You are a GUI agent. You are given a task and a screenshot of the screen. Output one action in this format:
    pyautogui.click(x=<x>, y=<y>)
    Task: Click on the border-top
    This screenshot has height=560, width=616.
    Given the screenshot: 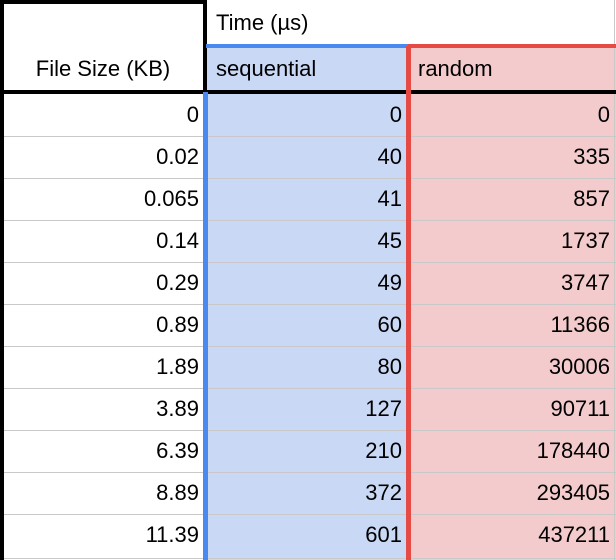 What is the action you would take?
    pyautogui.click(x=103, y=2)
    